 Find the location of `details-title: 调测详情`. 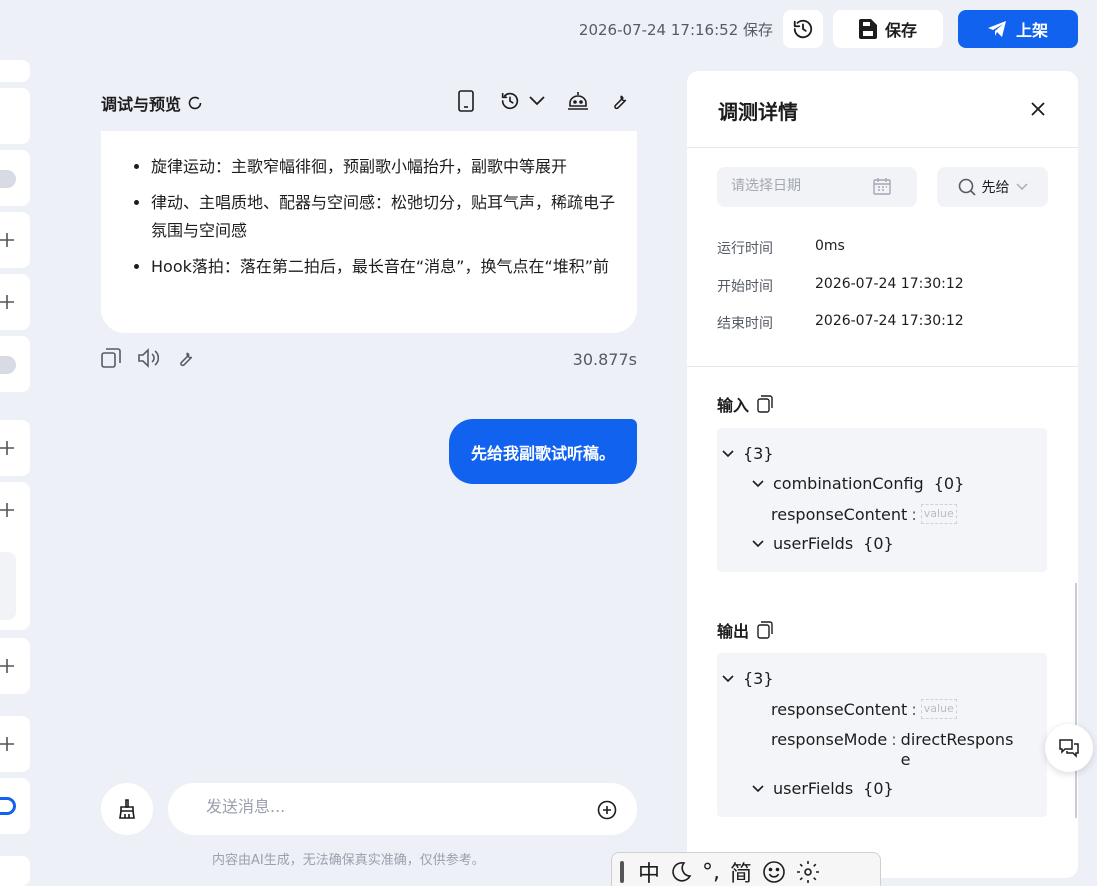

details-title: 调测详情 is located at coordinates (758, 112).